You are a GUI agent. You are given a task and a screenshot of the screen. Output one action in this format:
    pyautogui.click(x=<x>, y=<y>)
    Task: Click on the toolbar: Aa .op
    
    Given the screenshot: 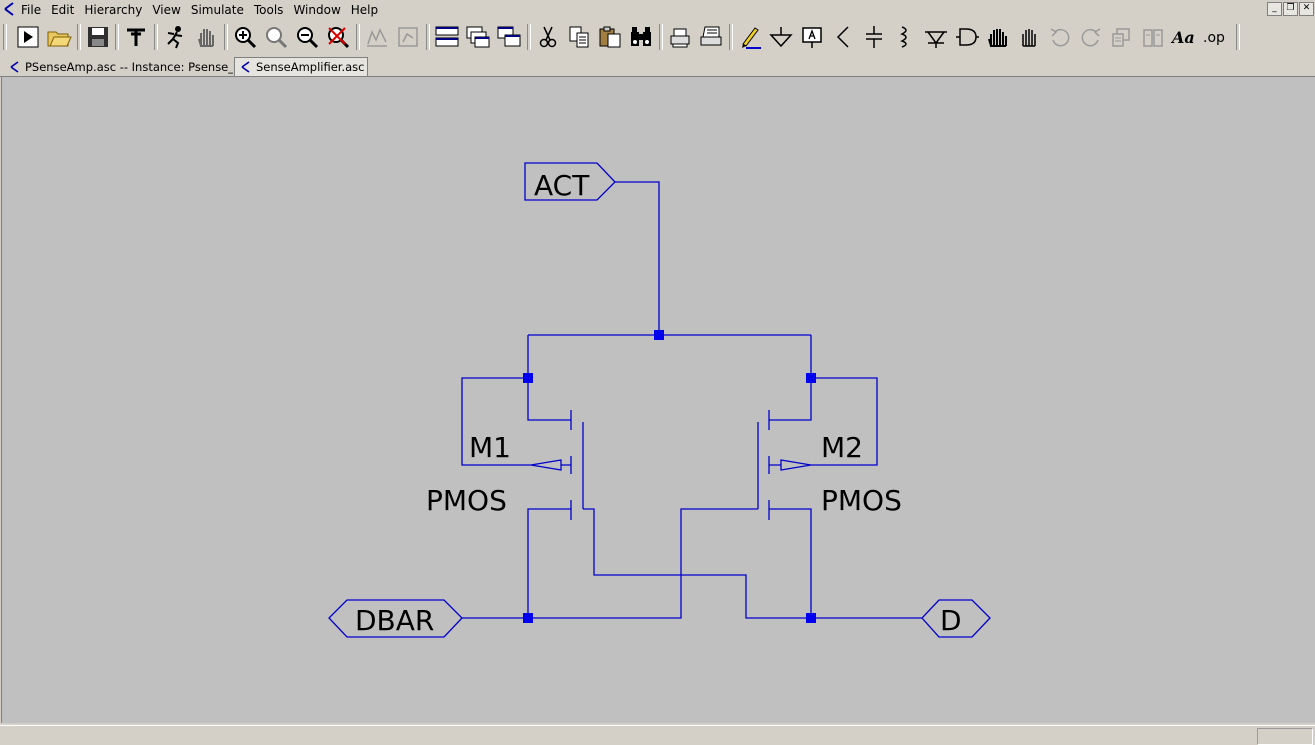 What is the action you would take?
    pyautogui.click(x=657, y=38)
    